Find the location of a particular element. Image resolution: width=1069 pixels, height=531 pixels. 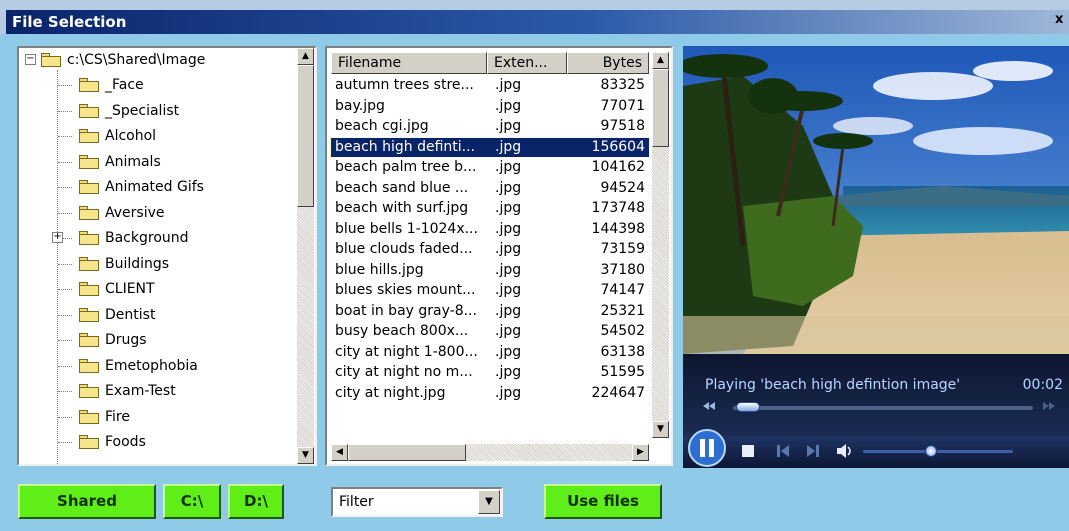

drive-c-button: C:\ is located at coordinates (192, 501).